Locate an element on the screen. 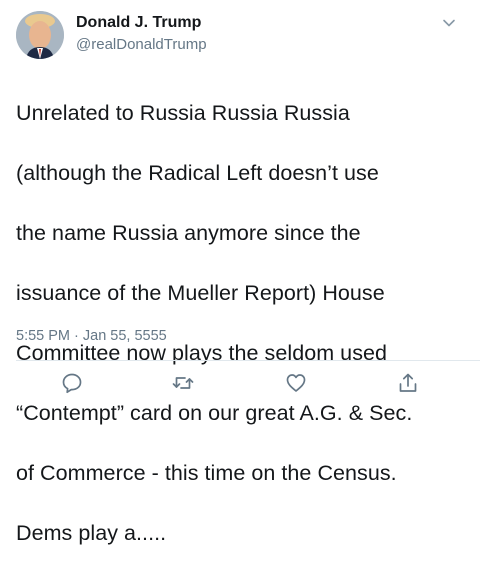 Image resolution: width=480 pixels, height=578 pixels. reply-icon is located at coordinates (72, 383).